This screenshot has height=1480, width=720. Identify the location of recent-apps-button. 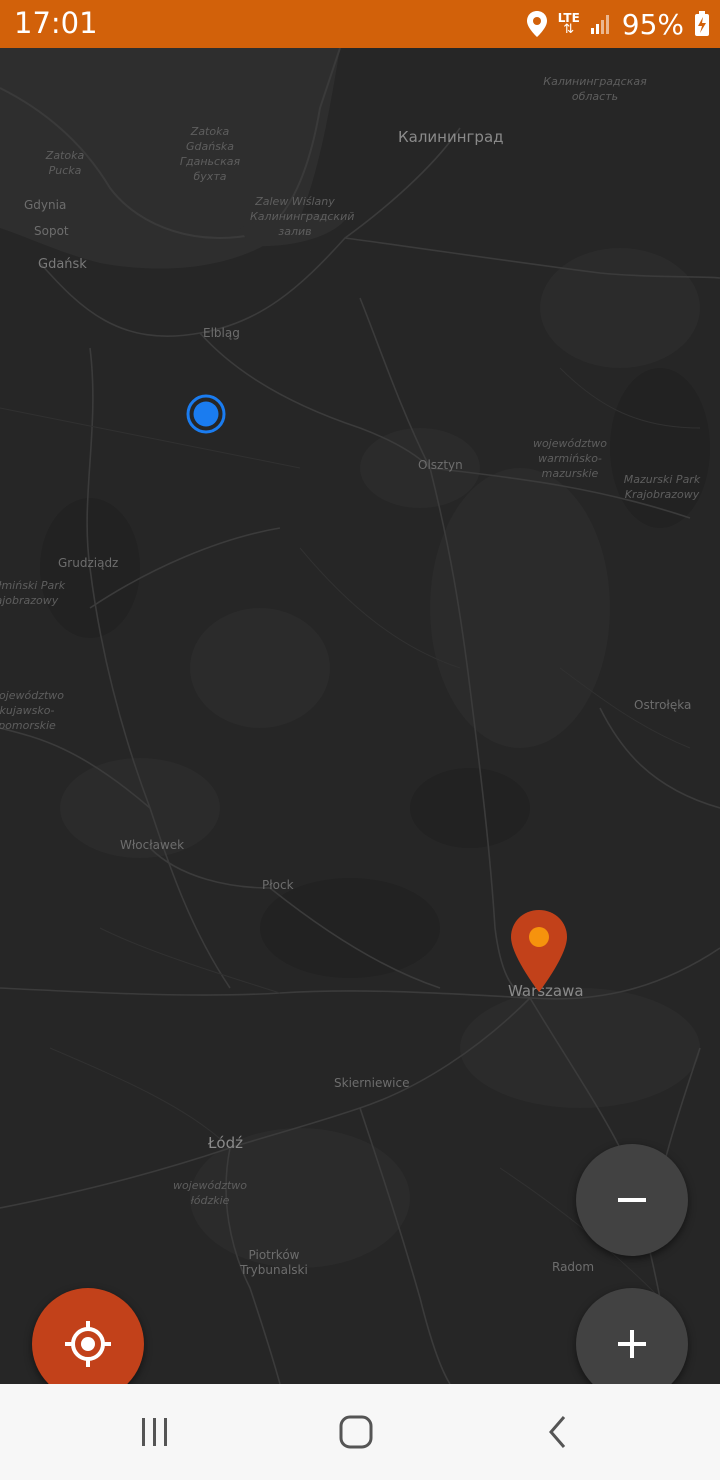
(155, 1432).